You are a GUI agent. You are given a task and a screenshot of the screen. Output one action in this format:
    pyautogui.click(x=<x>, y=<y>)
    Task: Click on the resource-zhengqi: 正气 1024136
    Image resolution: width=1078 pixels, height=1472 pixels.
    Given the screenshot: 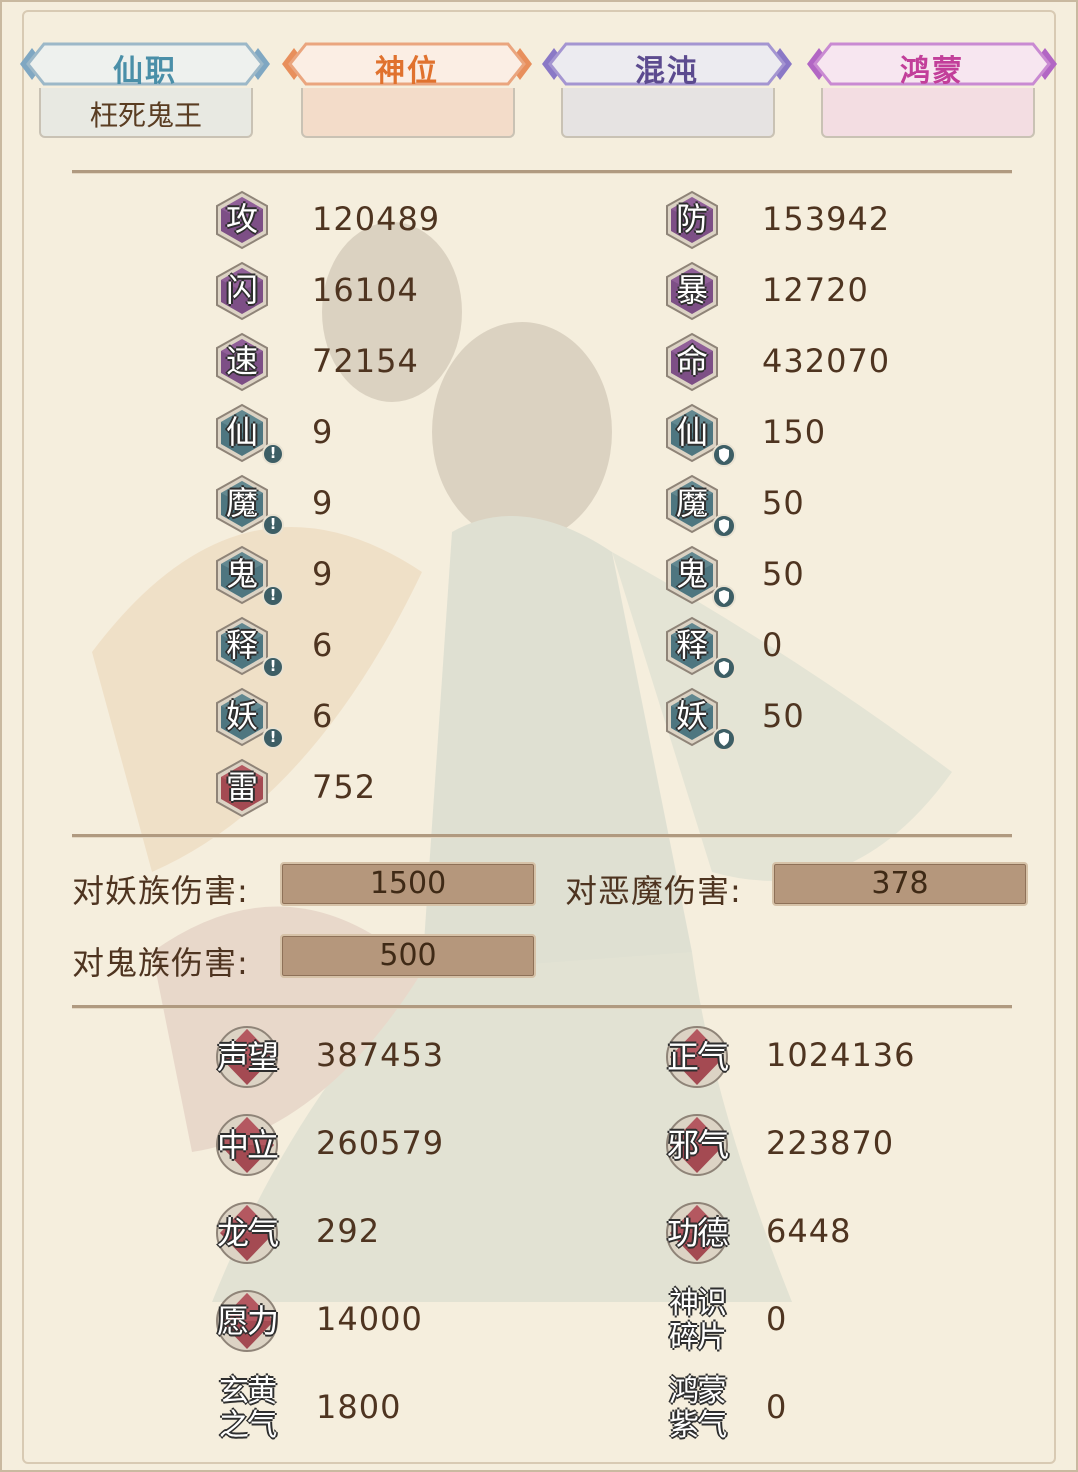 What is the action you would take?
    pyautogui.click(x=842, y=1057)
    